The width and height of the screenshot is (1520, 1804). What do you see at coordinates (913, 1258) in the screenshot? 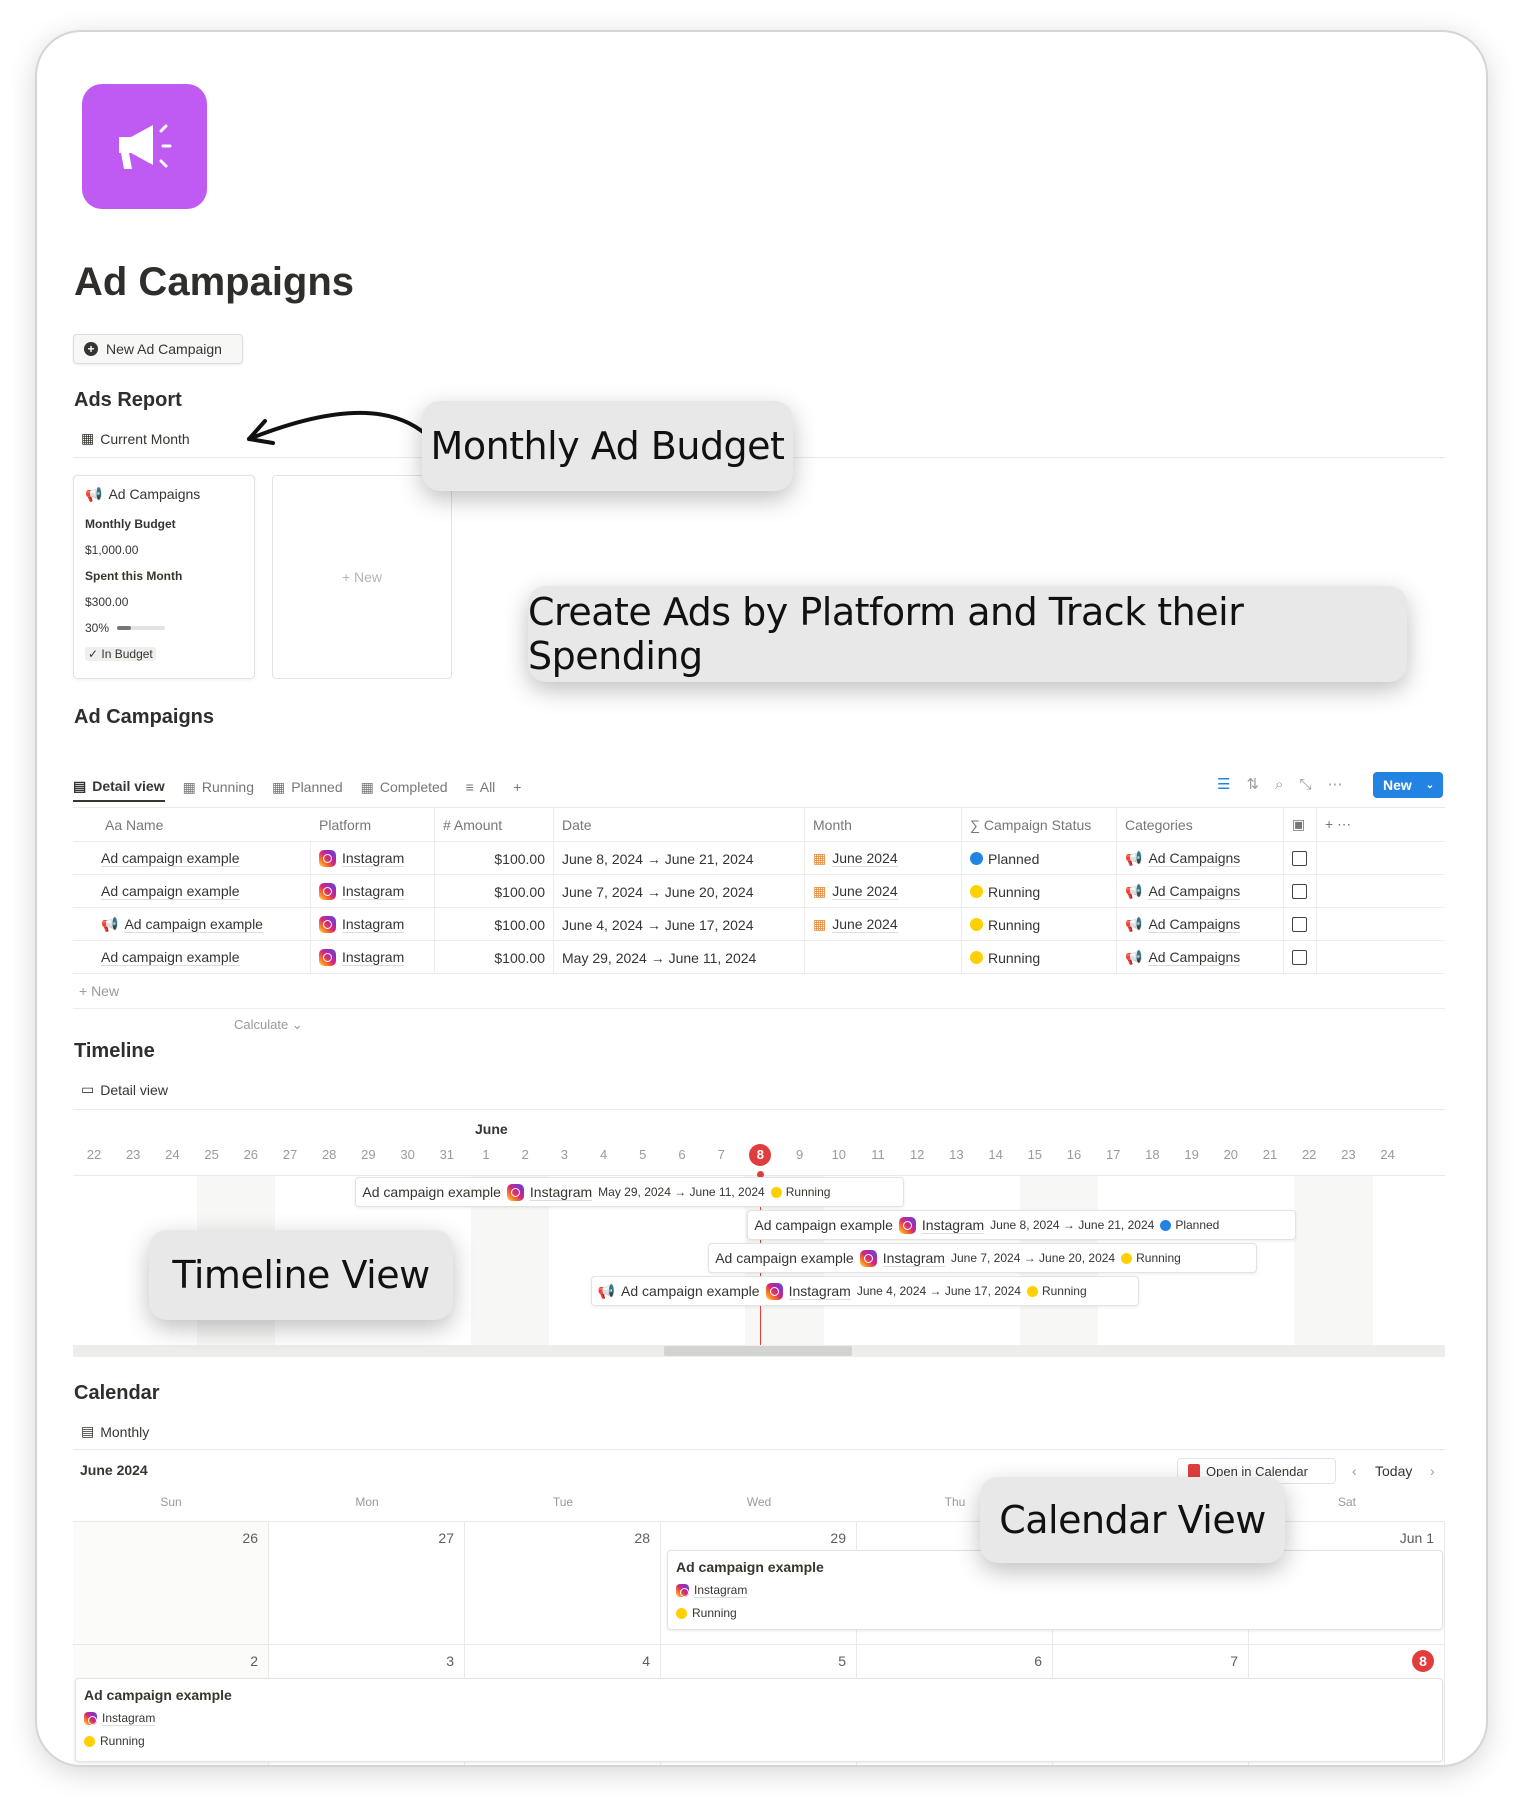
I see `bar-platform: Instagram` at bounding box center [913, 1258].